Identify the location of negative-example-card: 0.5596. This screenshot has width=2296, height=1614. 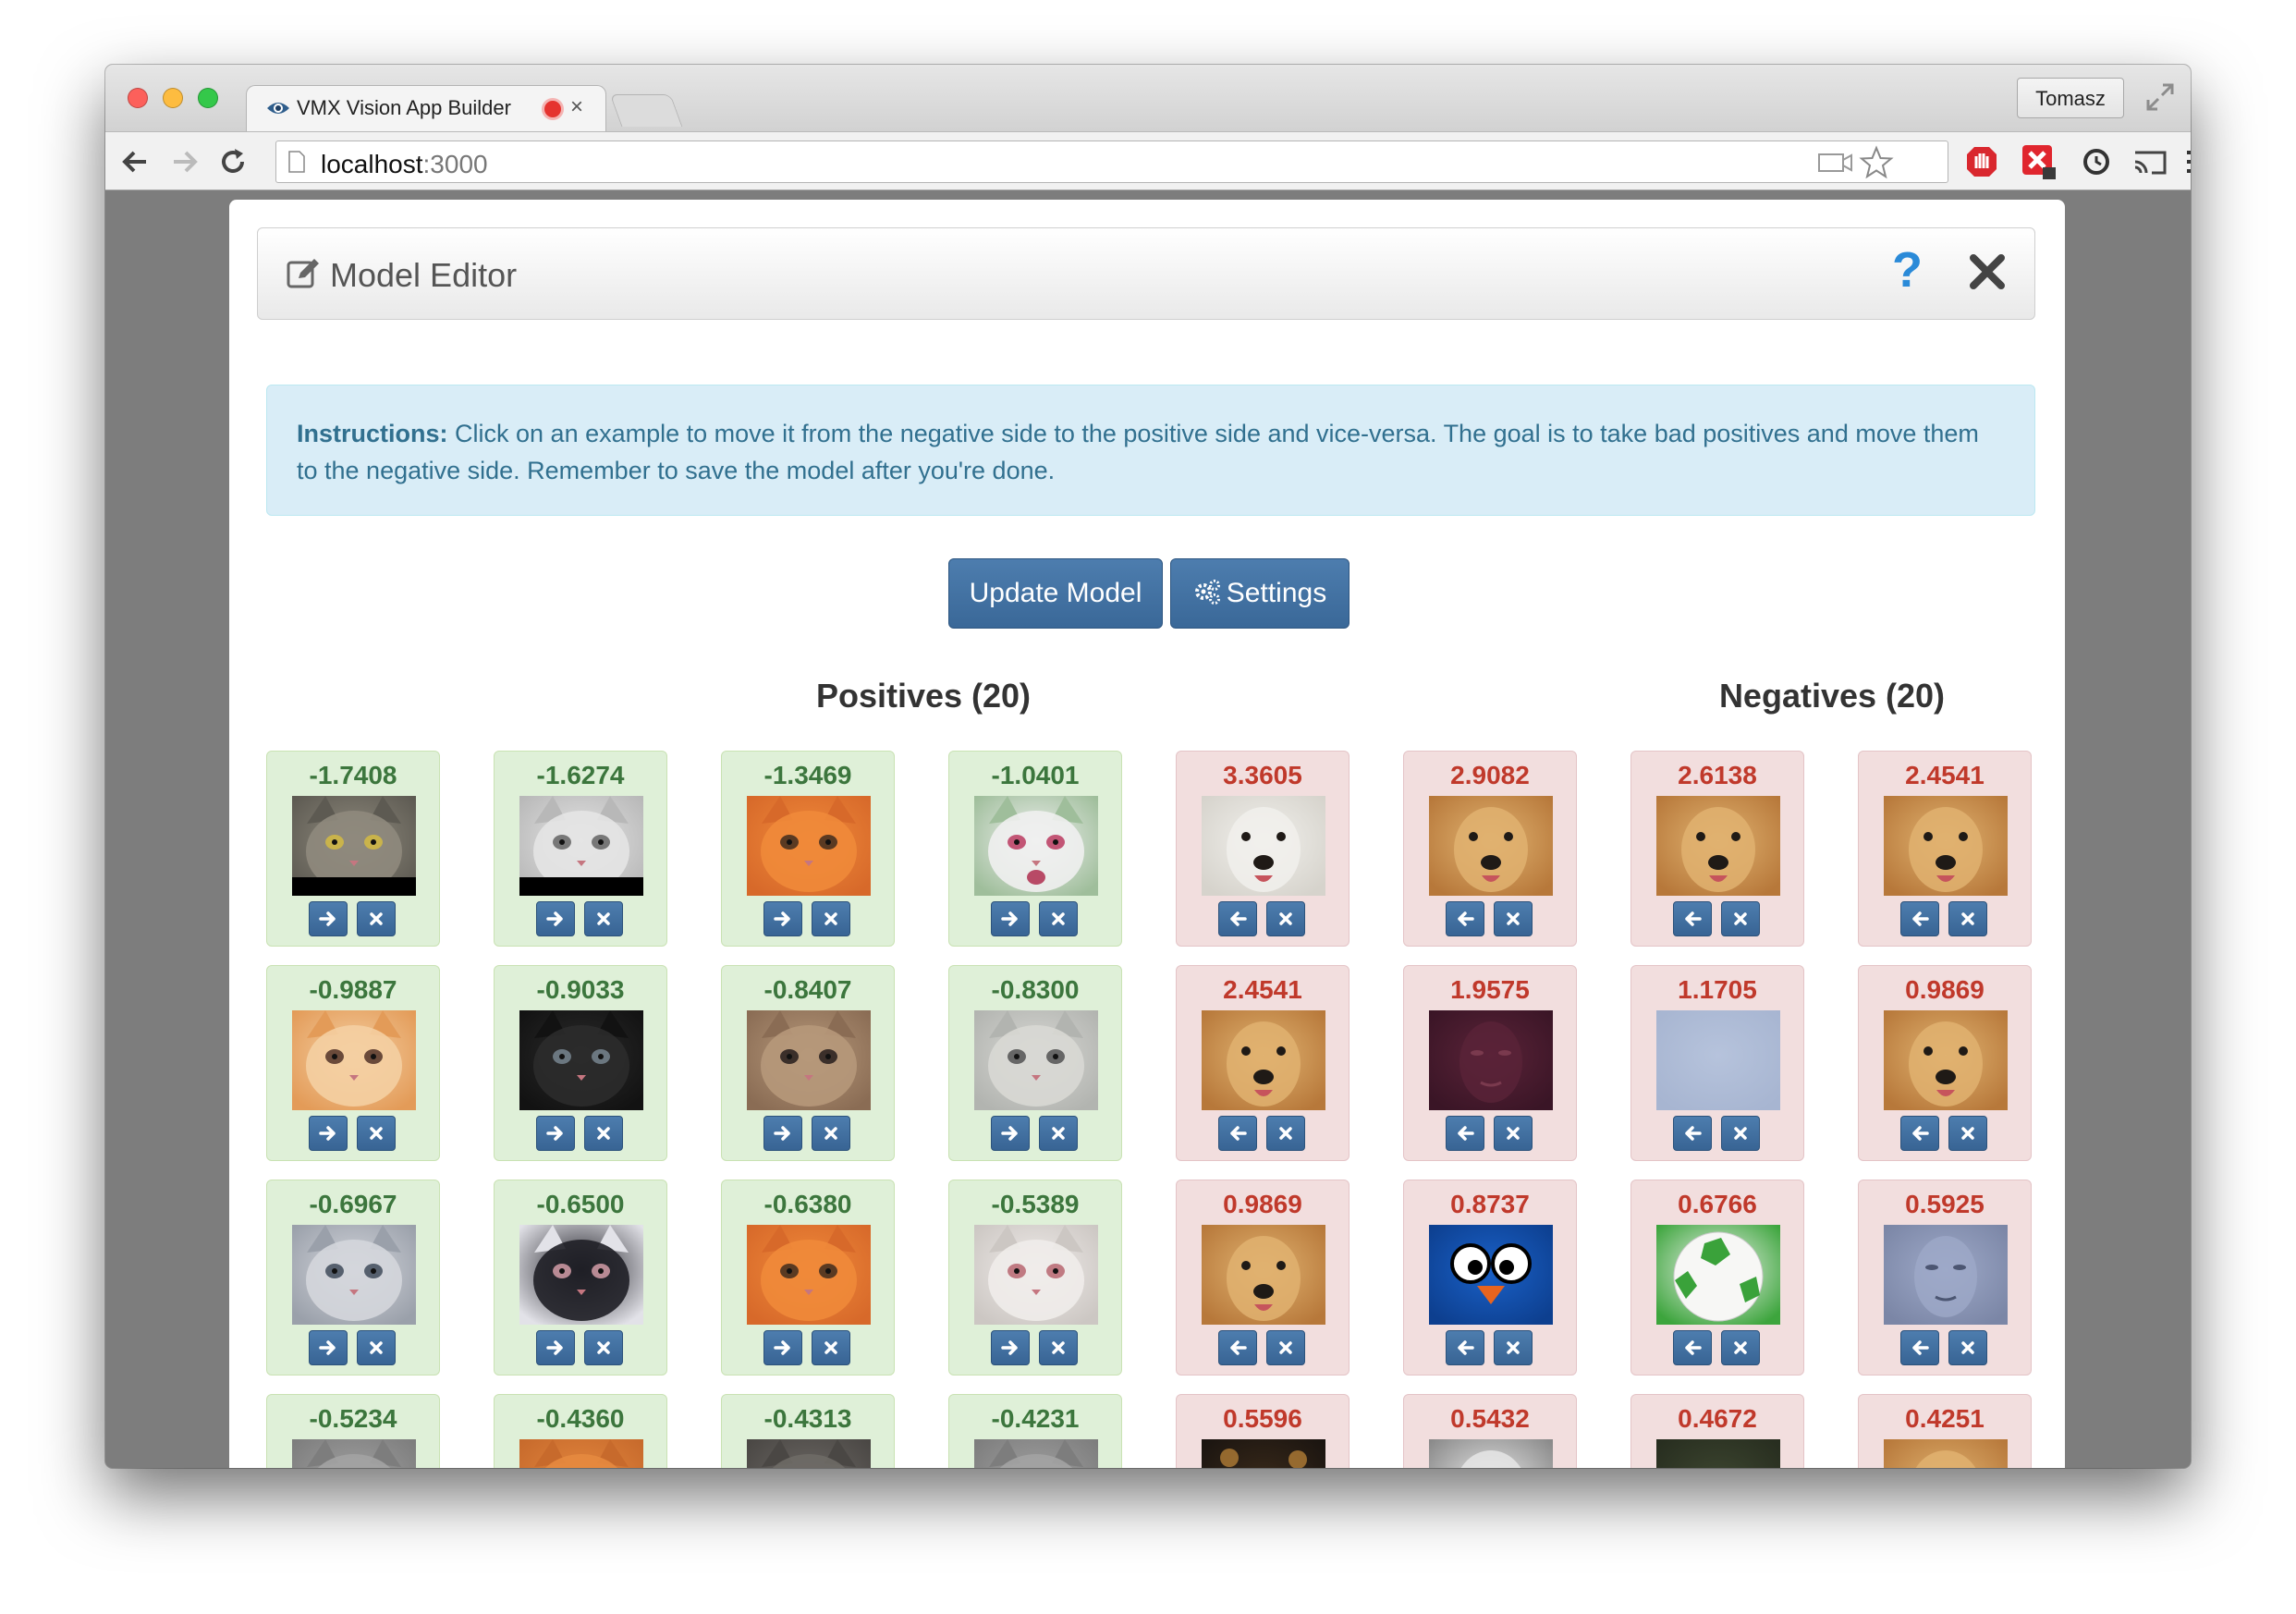
(1263, 1431).